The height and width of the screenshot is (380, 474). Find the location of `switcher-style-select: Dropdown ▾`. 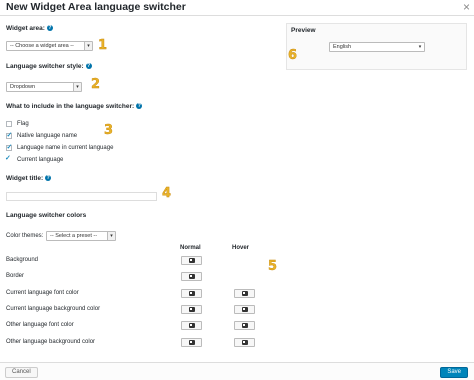

switcher-style-select: Dropdown ▾ is located at coordinates (44, 87).